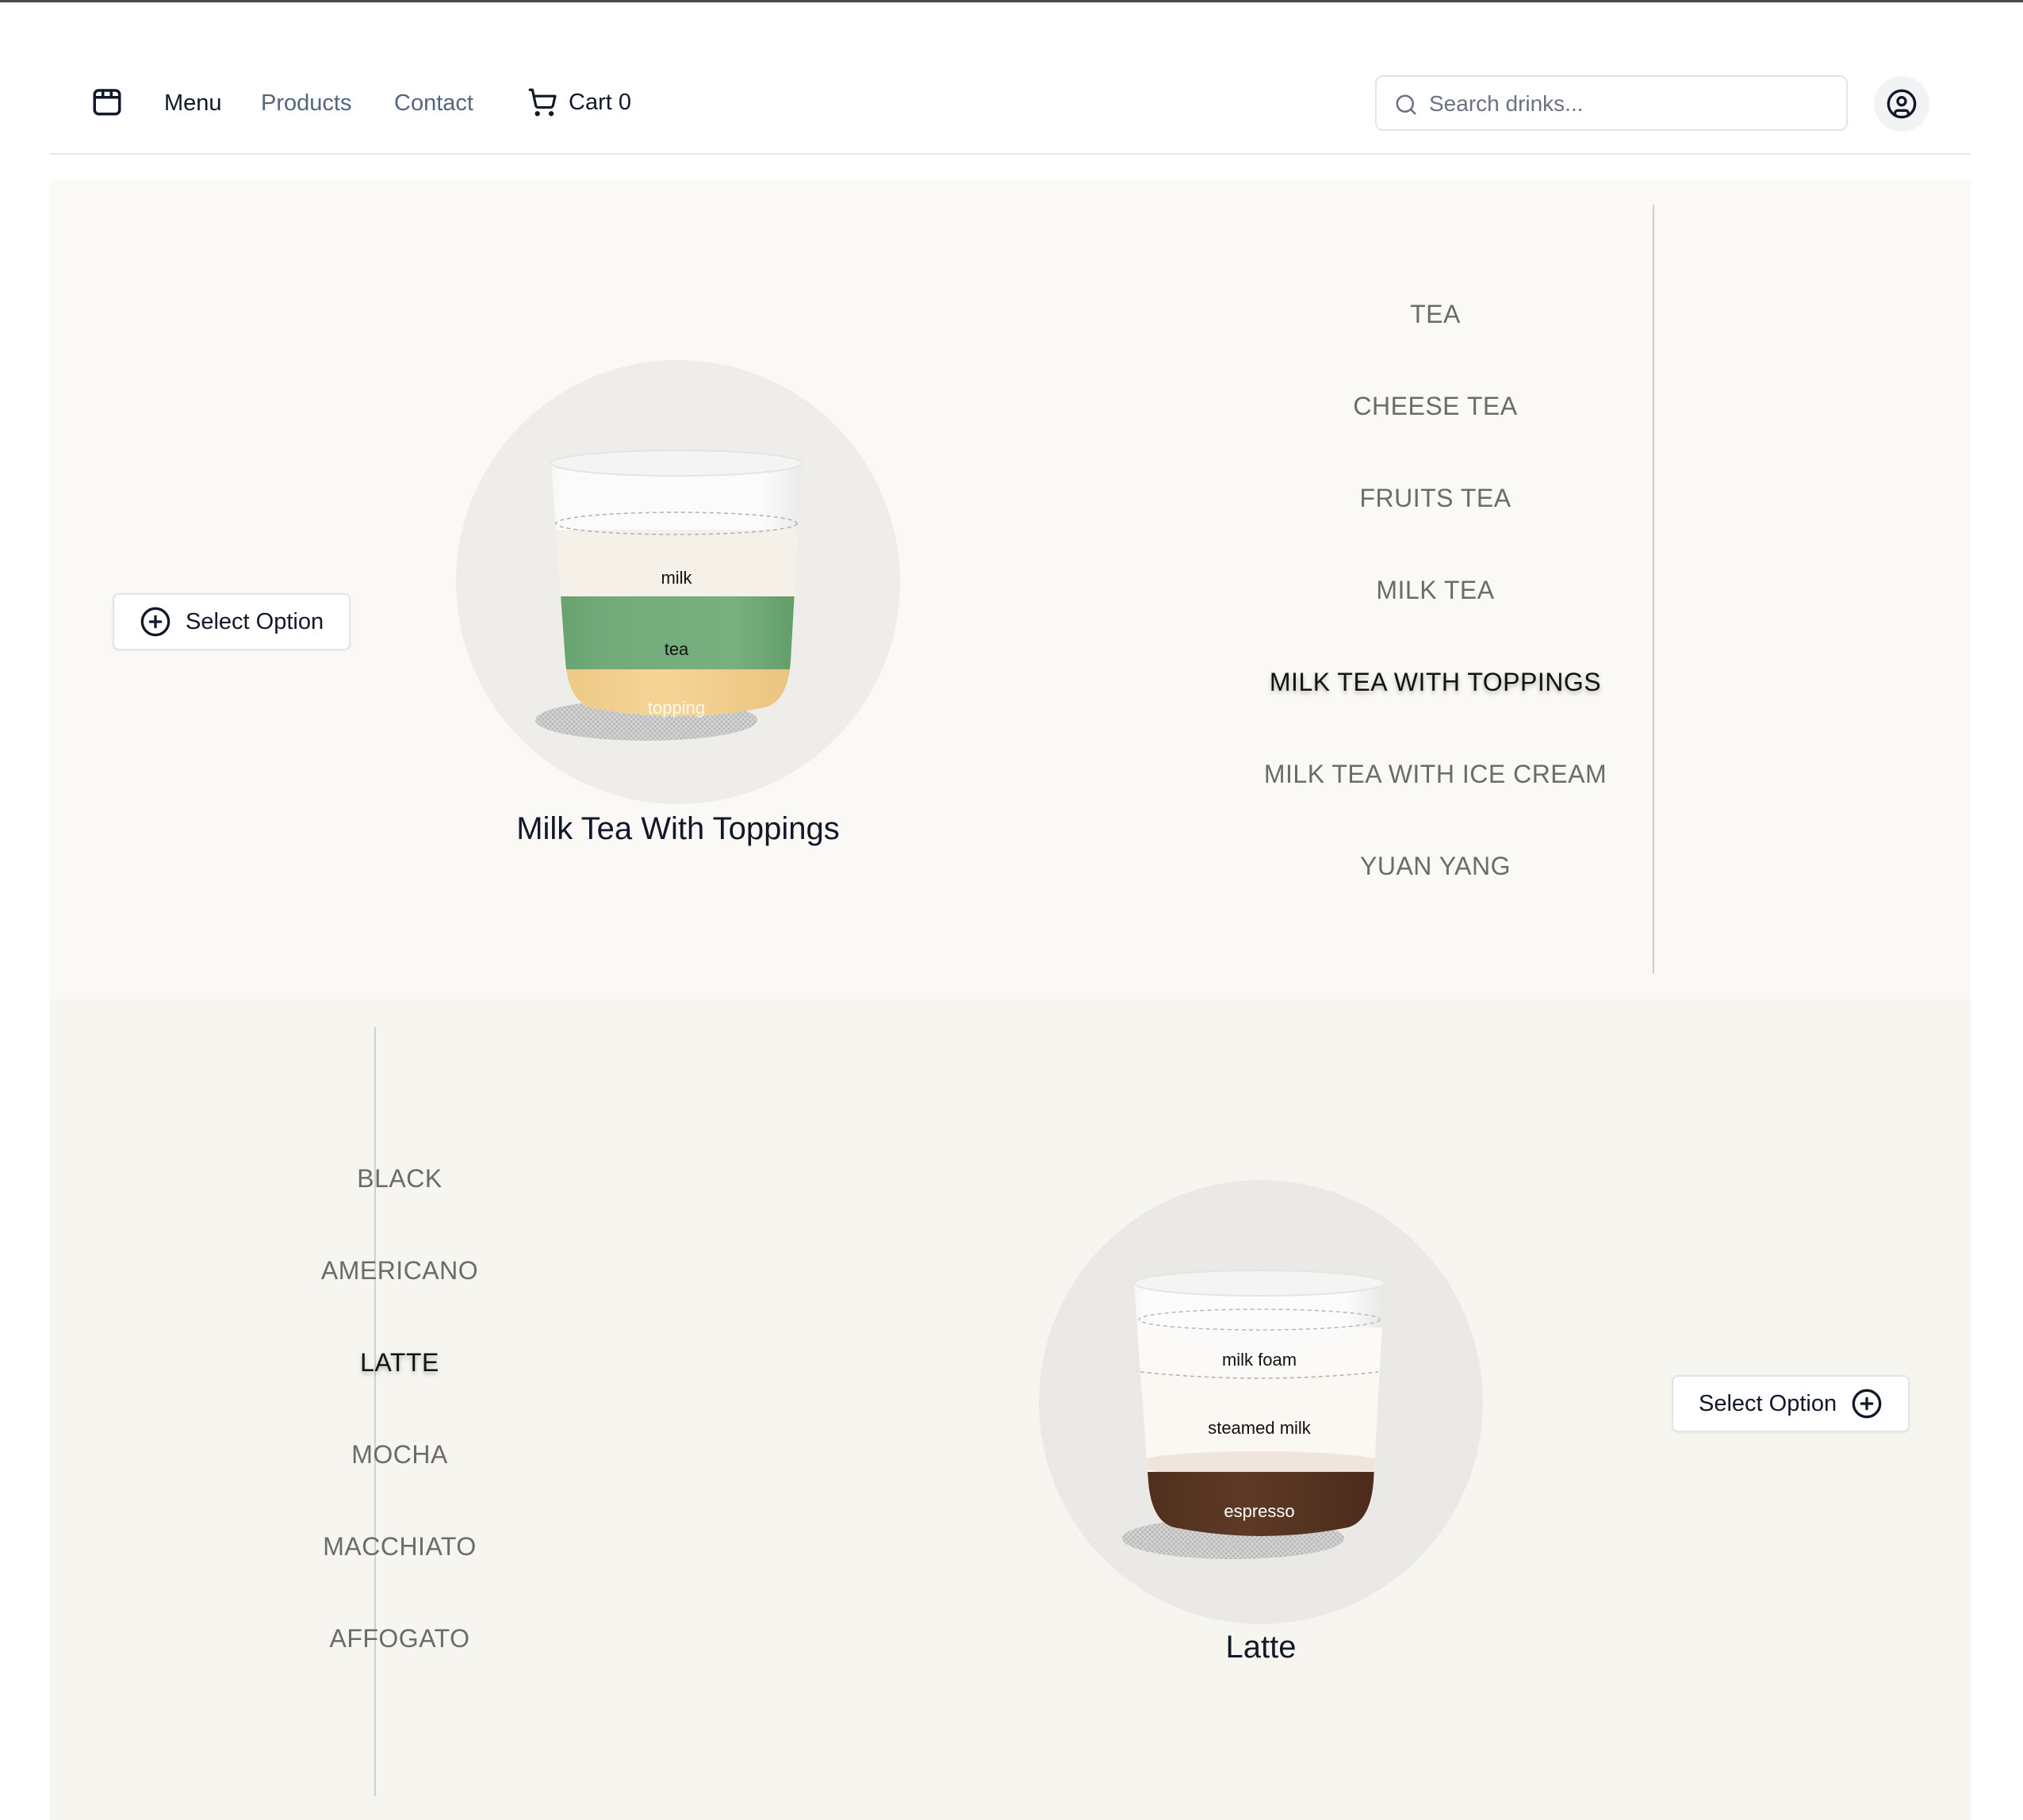 The image size is (2023, 1820). I want to click on tea-layer-label: tea, so click(677, 649).